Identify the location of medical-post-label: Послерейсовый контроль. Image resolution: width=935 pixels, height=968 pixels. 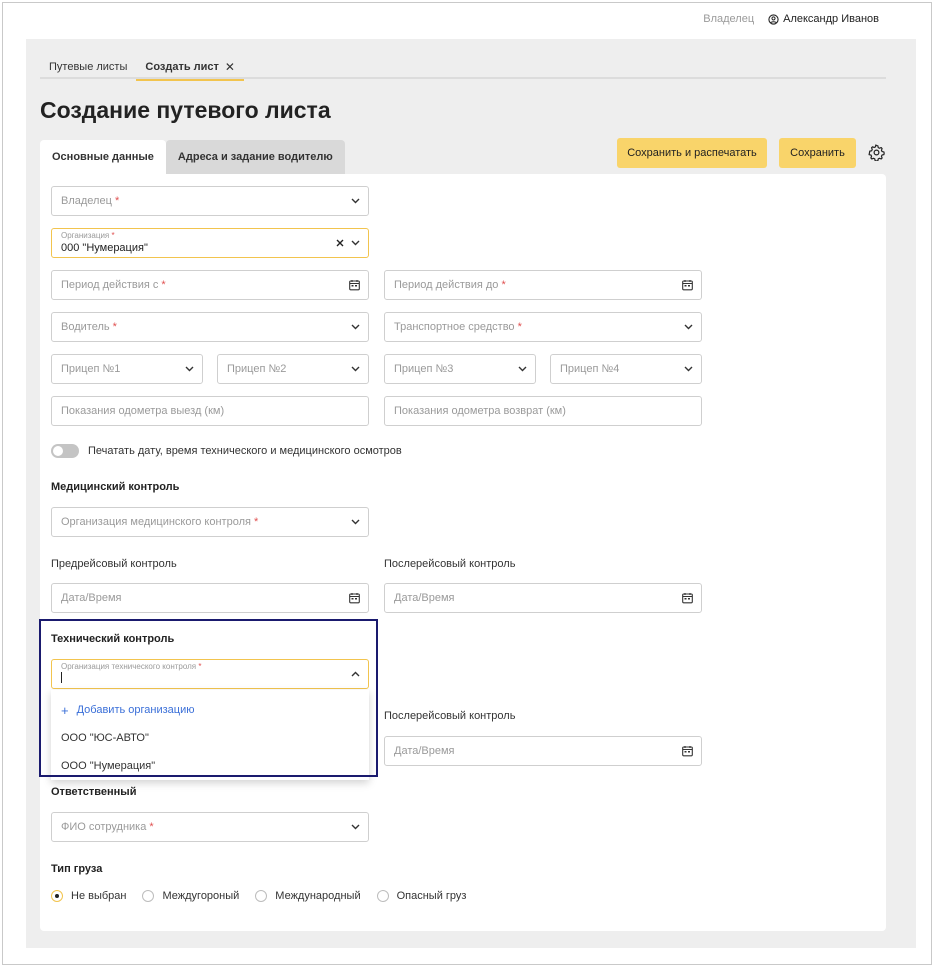
(450, 564).